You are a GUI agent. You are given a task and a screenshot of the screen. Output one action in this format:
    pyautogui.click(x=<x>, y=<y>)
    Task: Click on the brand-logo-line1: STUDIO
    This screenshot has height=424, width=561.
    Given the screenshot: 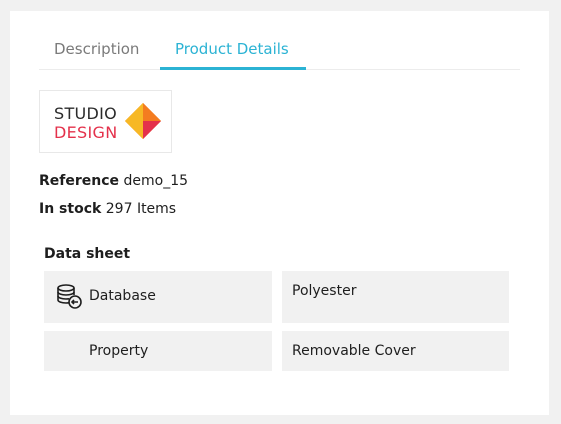 What is the action you would take?
    pyautogui.click(x=86, y=113)
    